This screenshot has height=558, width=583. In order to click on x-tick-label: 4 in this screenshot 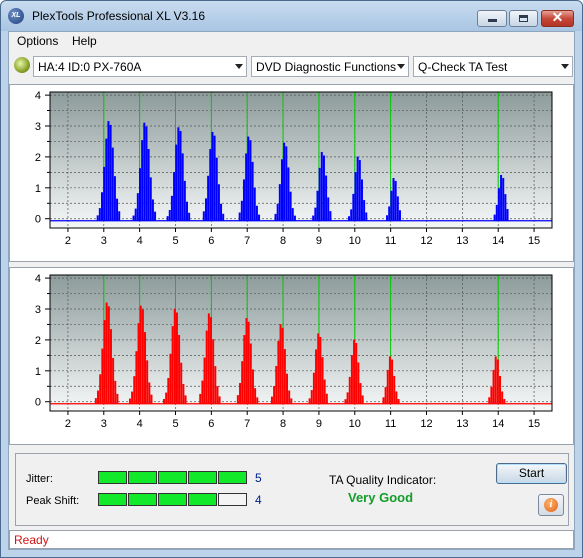, I will do `click(140, 241)`.